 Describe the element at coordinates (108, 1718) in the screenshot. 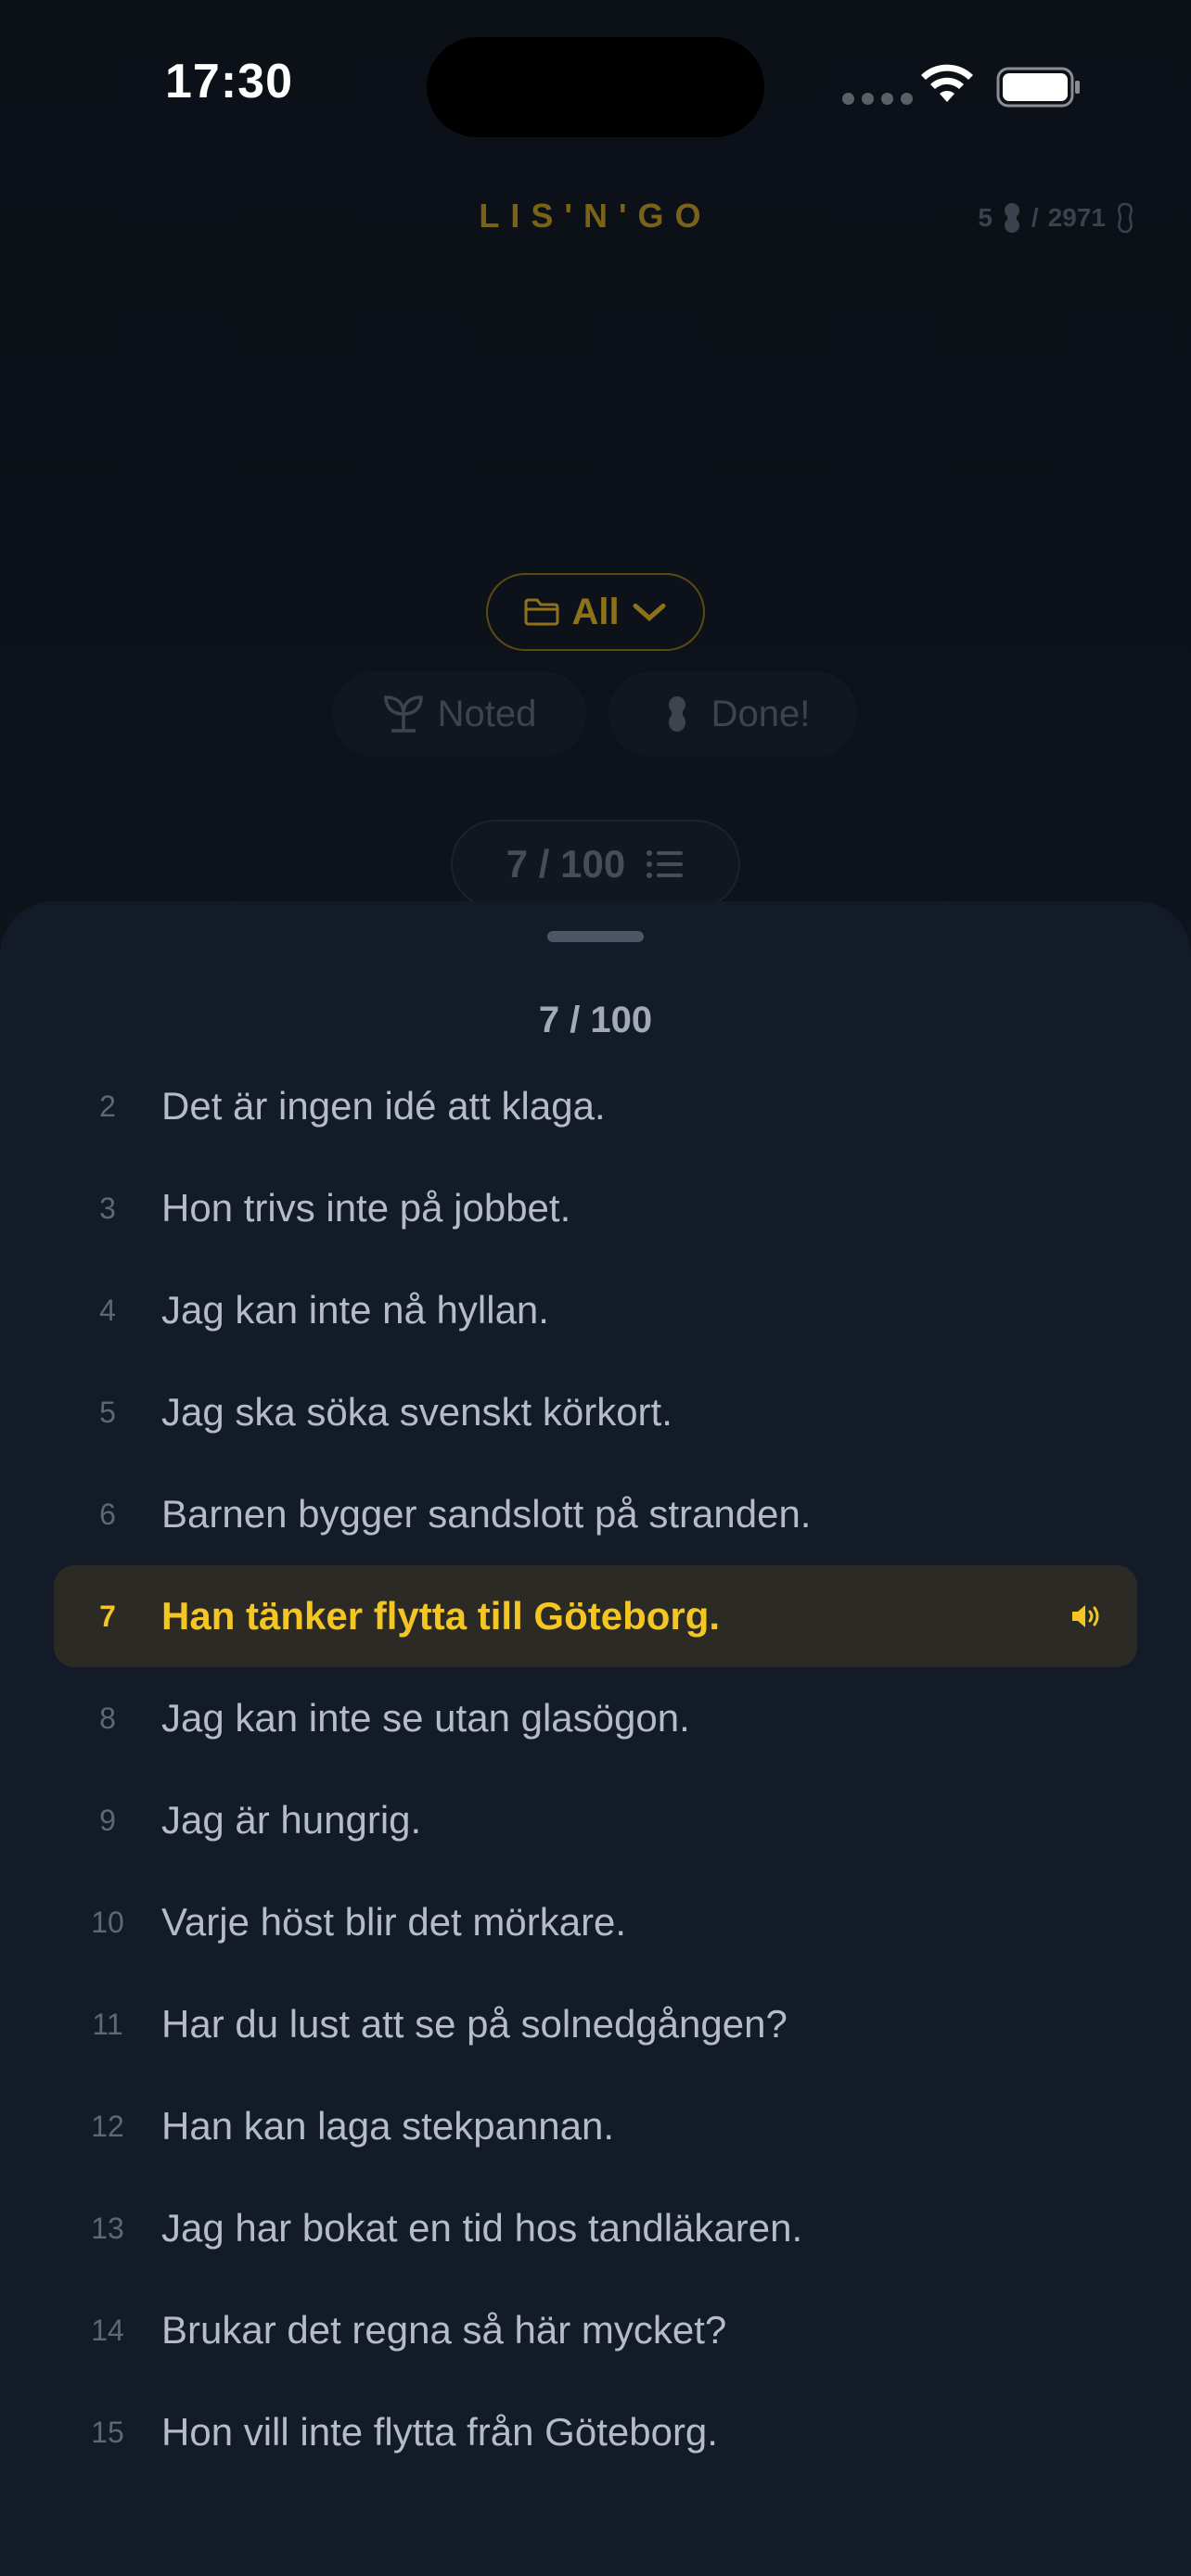

I see `sentence-number: 8` at that location.